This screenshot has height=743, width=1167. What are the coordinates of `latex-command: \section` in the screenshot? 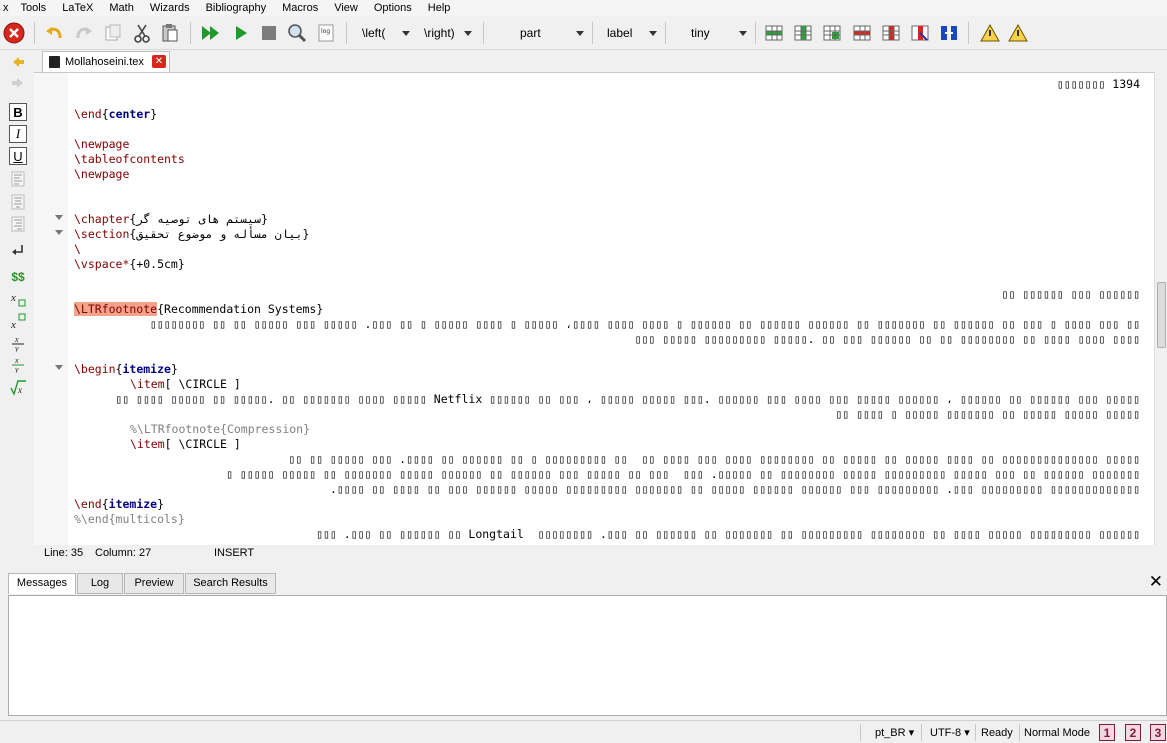 It's located at (102, 234).